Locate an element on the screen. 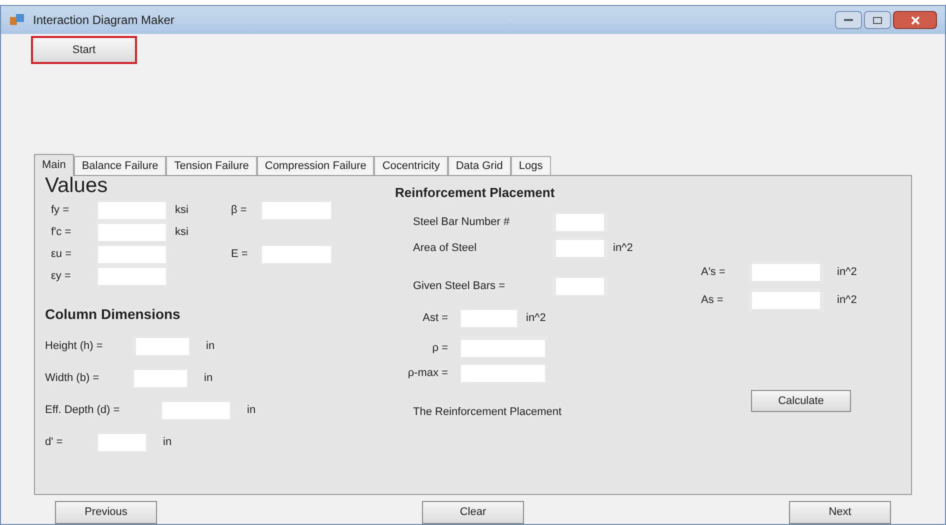 This screenshot has height=525, width=946. tab: Balance Failure is located at coordinates (120, 165).